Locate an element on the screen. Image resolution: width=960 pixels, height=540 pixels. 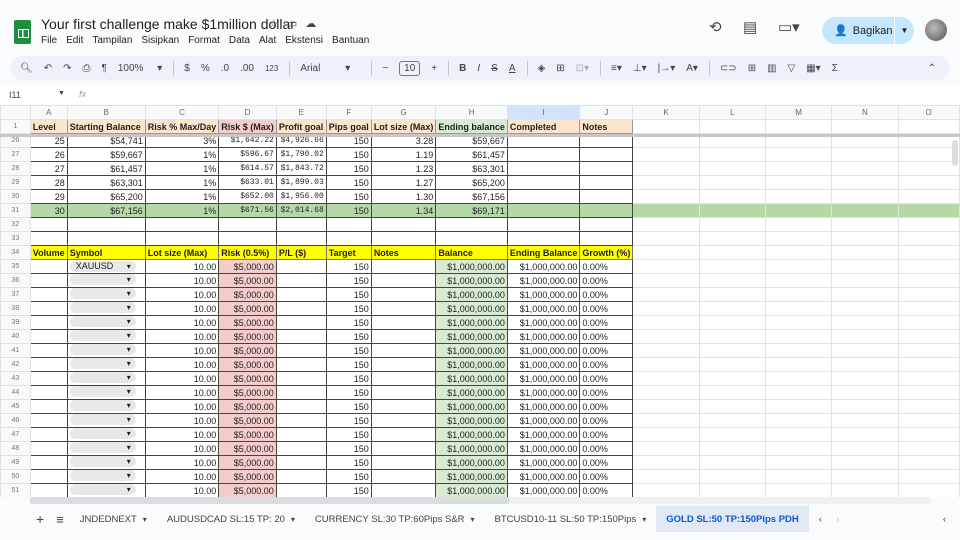
functions-icon: Σ is located at coordinates (835, 68).